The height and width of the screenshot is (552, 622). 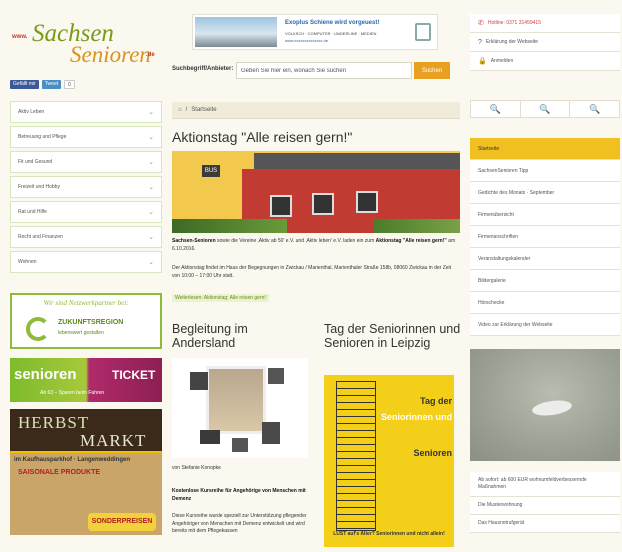 What do you see at coordinates (51, 84) in the screenshot?
I see `tweet-button: Tweet` at bounding box center [51, 84].